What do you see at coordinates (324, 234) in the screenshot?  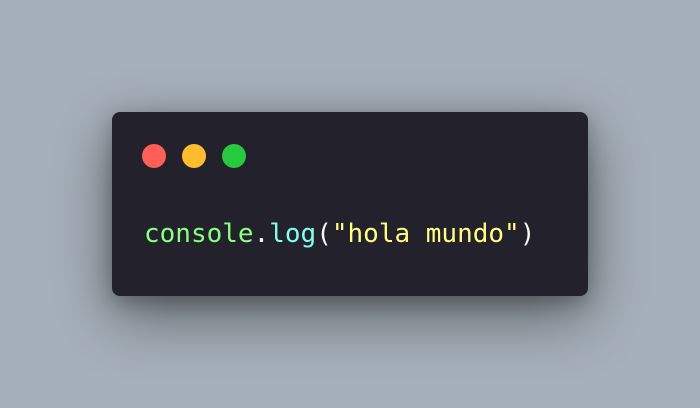 I see `code-token-open-paren: (` at bounding box center [324, 234].